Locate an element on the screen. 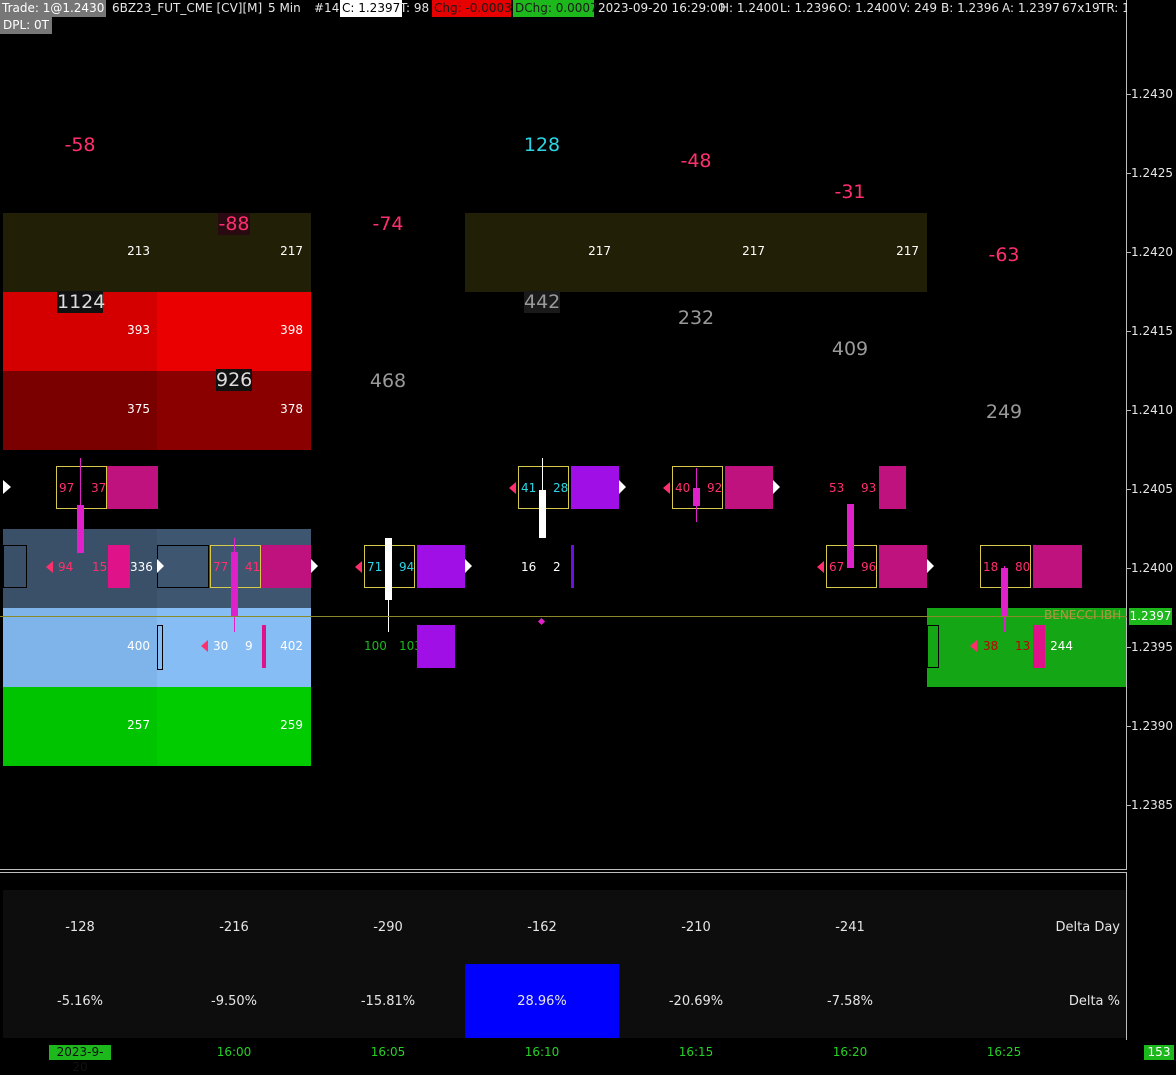 The image size is (1176, 1075). delta-day-label: Delta Day is located at coordinates (1088, 927).